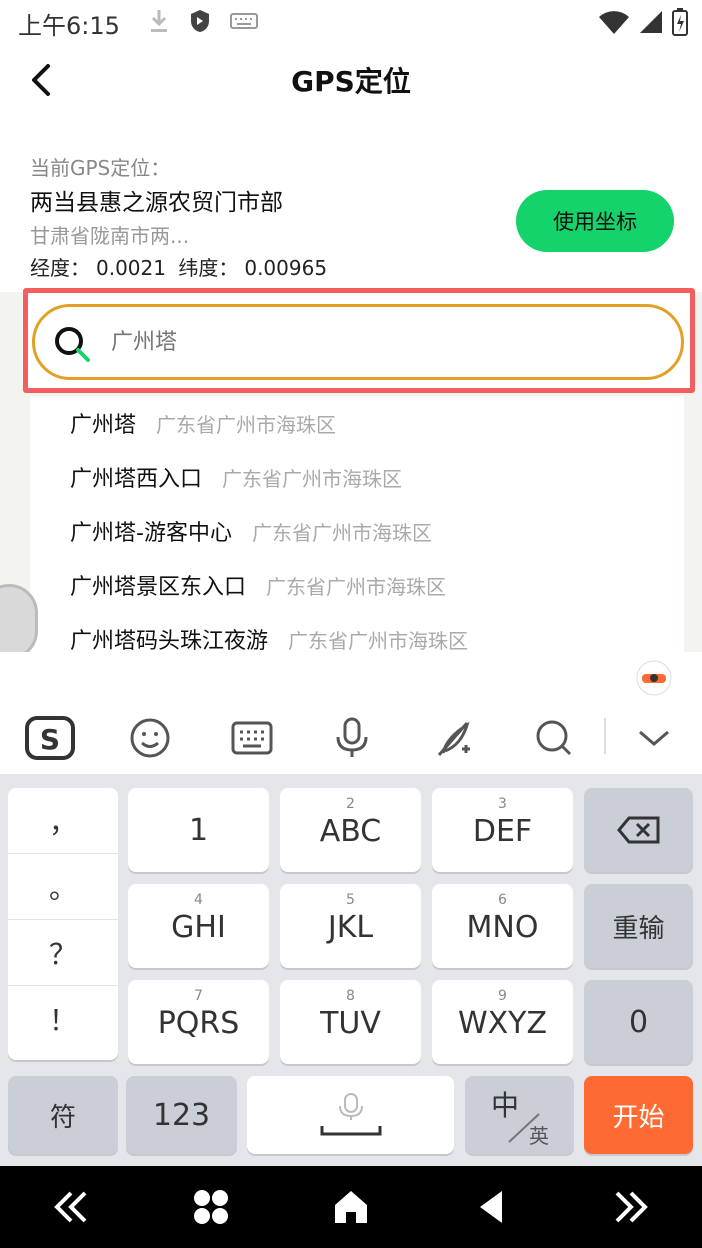 The height and width of the screenshot is (1248, 702). I want to click on nav-apps-button, so click(211, 1207).